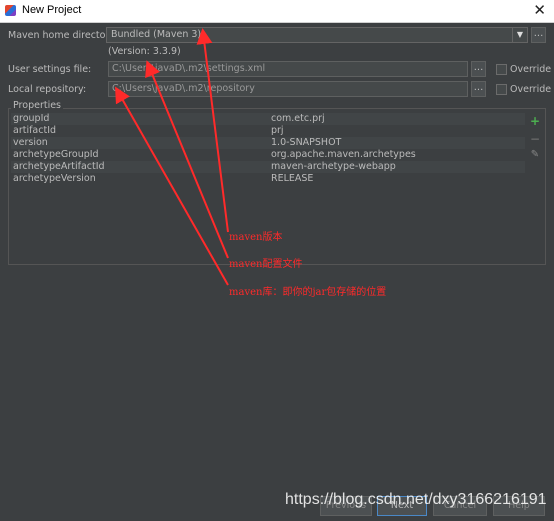 The image size is (554, 521). I want to click on arrow-to-repository, so click(172, 186).